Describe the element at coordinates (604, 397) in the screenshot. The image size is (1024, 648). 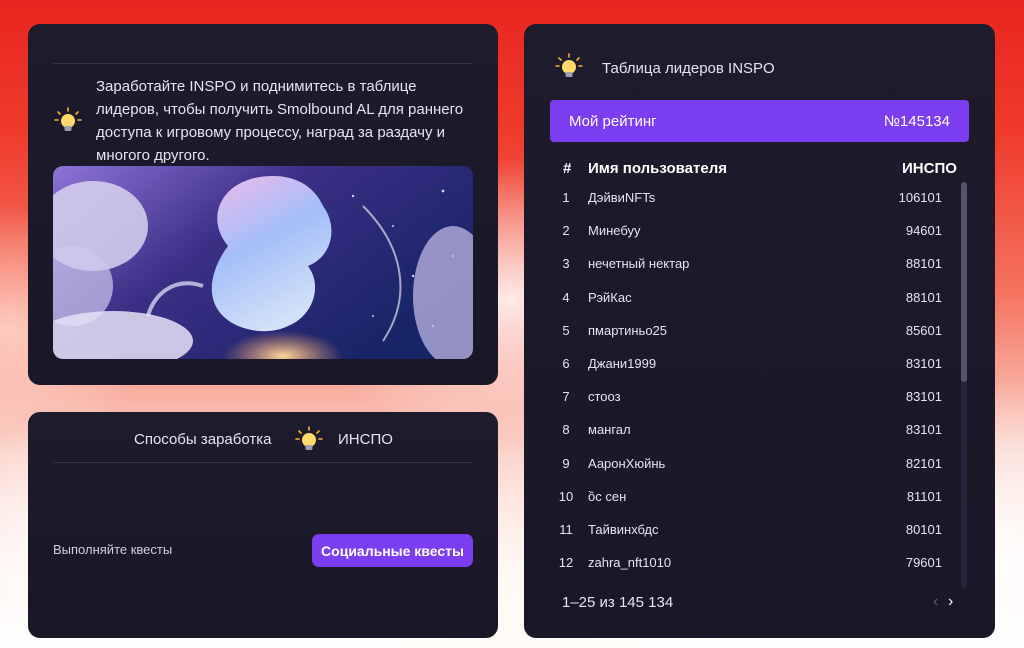
I see `row-username: стооз` at that location.